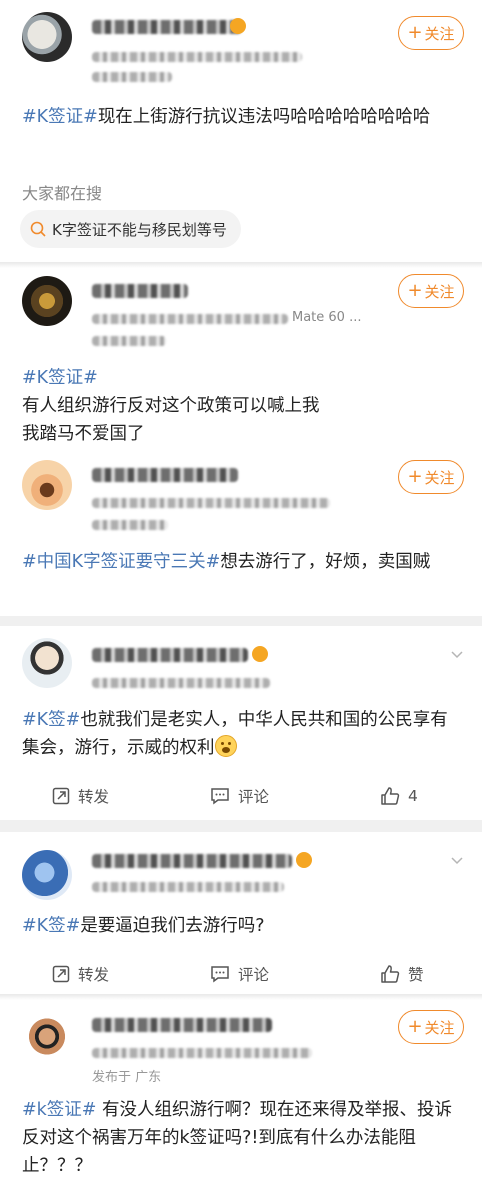 The height and width of the screenshot is (1200, 482). I want to click on location-label: 发布于 广东, so click(127, 1077).